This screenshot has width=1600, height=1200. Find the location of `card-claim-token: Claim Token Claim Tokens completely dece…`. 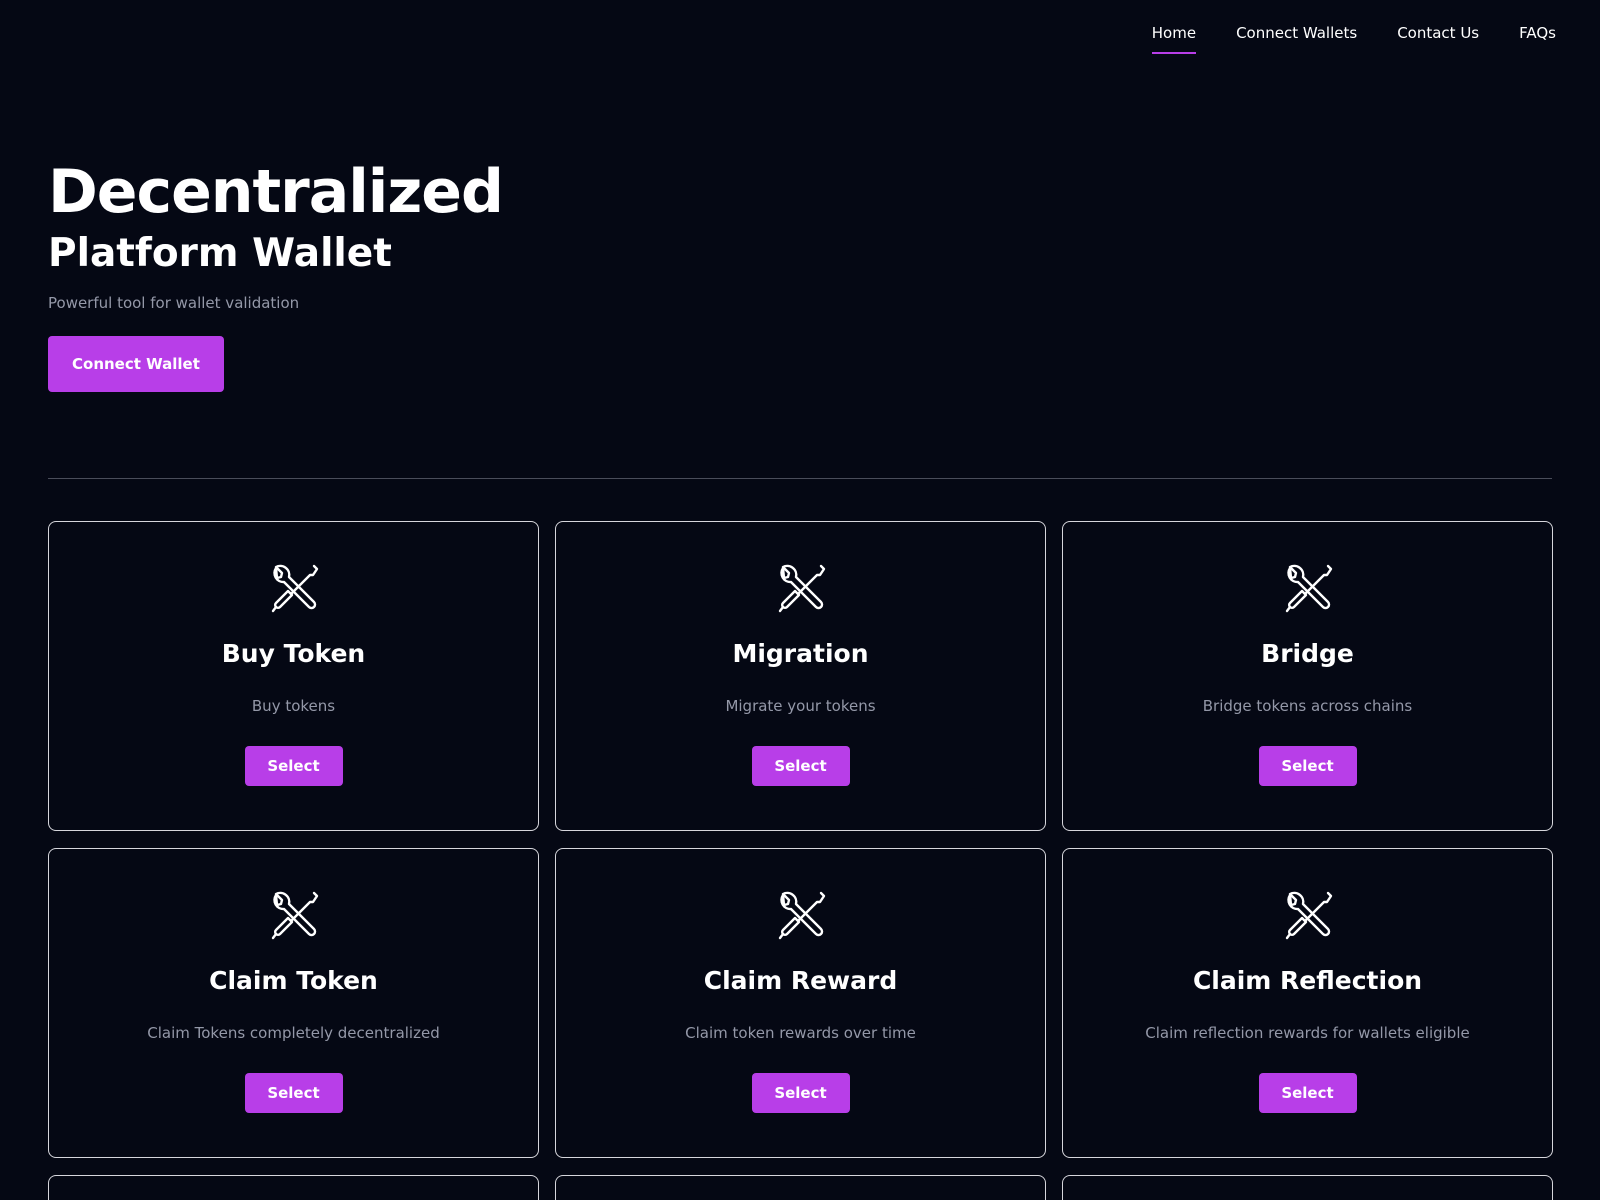

card-claim-token: Claim Token Claim Tokens completely dece… is located at coordinates (293, 1003).